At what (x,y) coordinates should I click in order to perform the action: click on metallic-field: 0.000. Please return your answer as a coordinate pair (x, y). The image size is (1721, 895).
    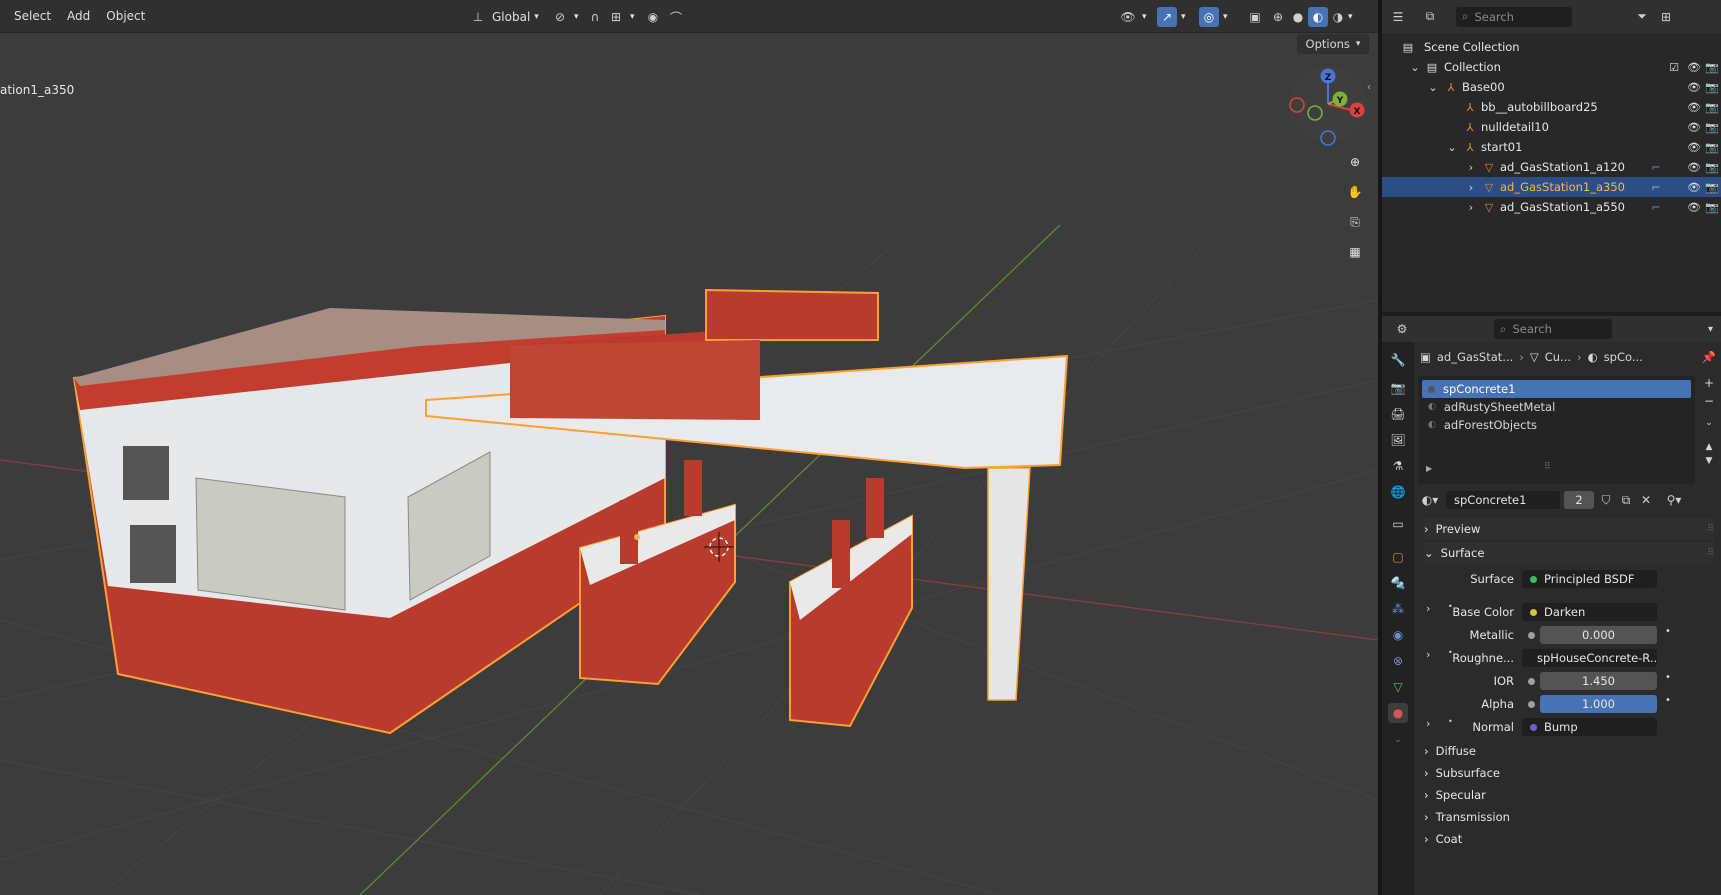
    Looking at the image, I should click on (1598, 635).